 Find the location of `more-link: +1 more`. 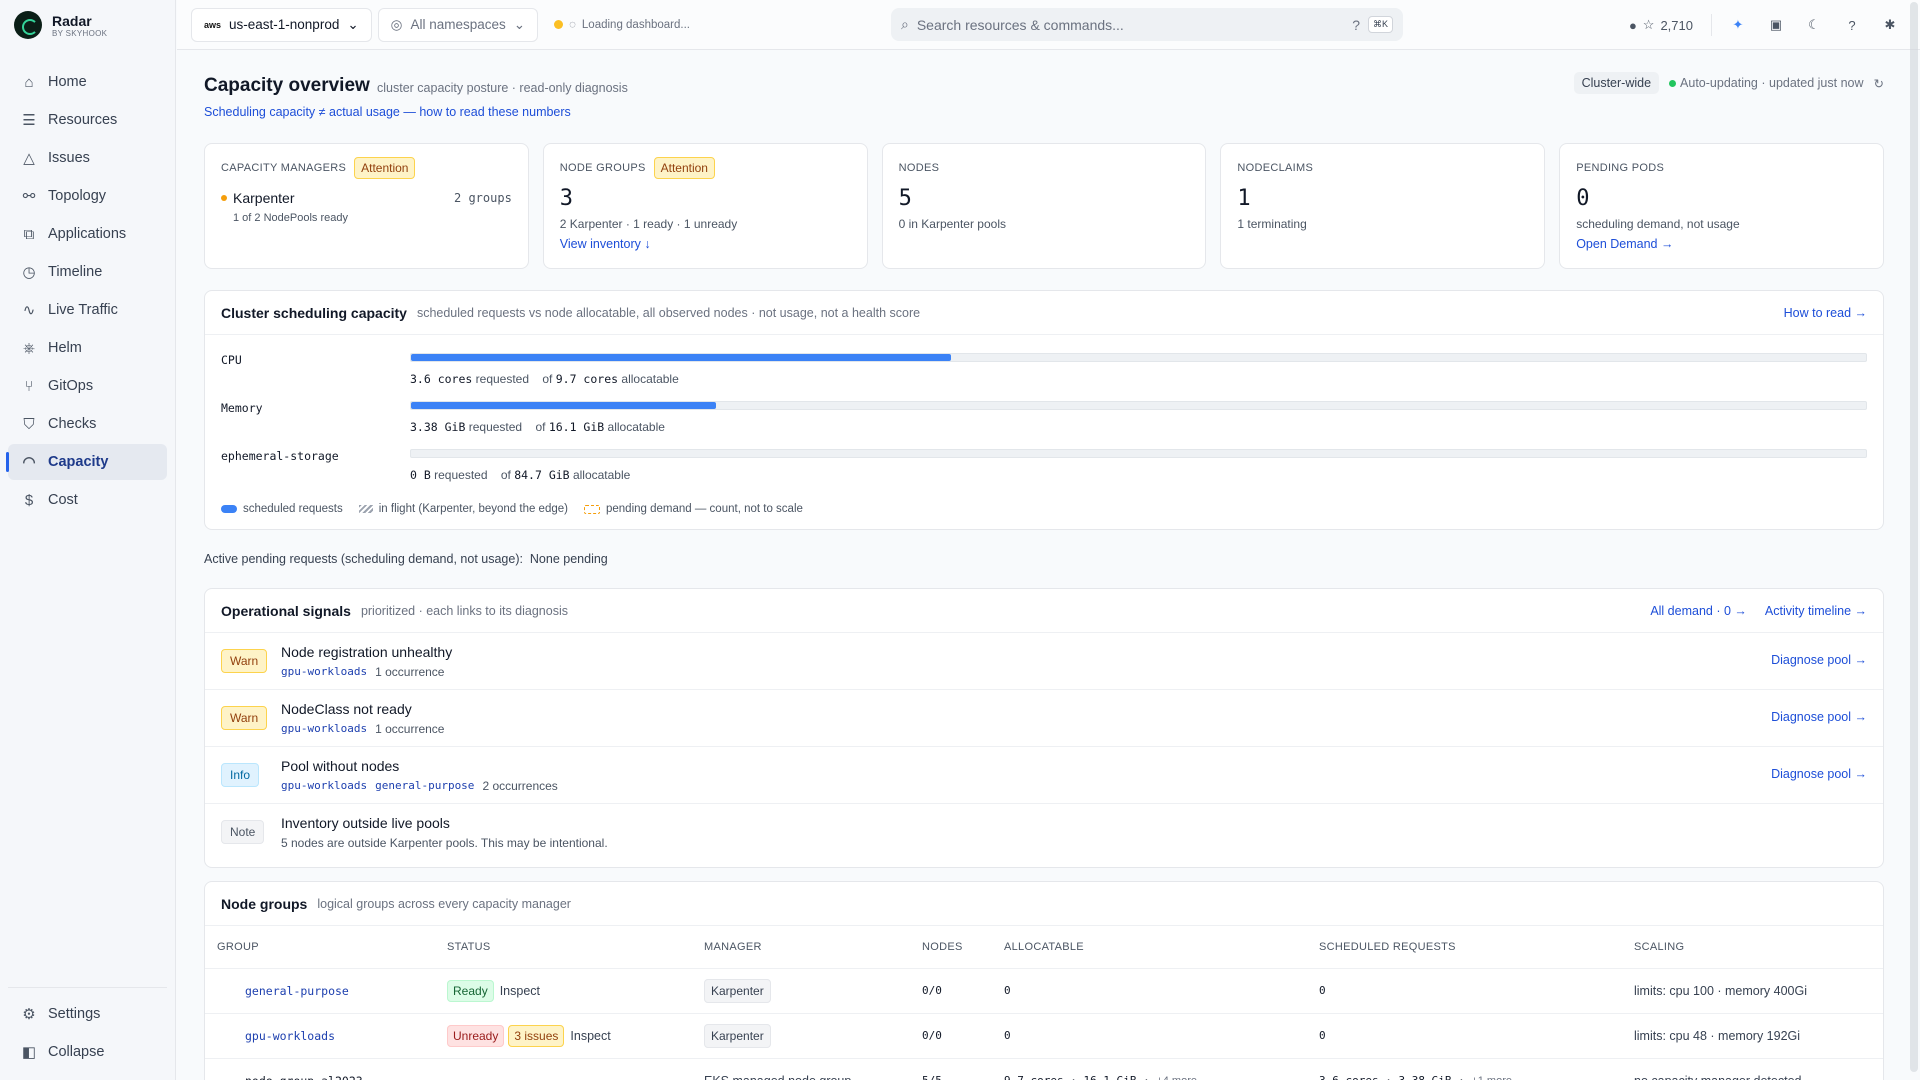

more-link: +1 more is located at coordinates (1491, 1077).